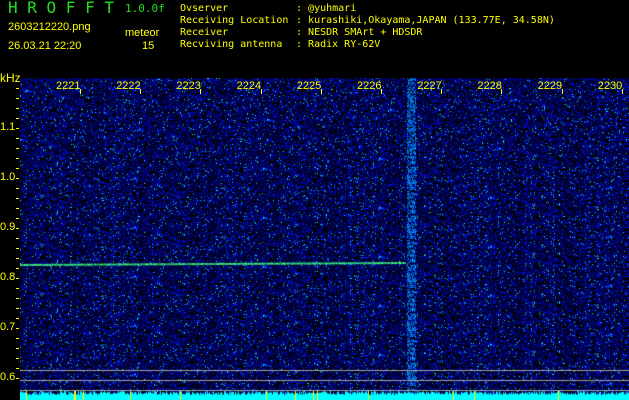 The height and width of the screenshot is (400, 629). Describe the element at coordinates (249, 86) in the screenshot. I see `x-tick-label: 2224` at that location.